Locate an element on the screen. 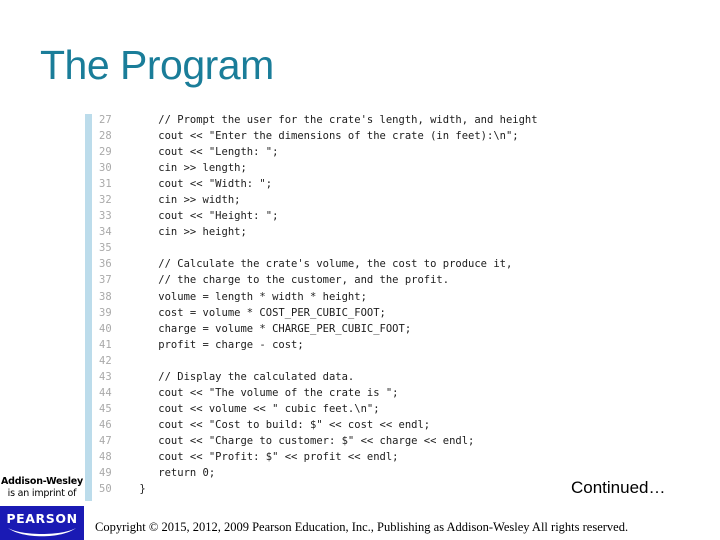 This screenshot has height=540, width=720. code-line-number: 42 is located at coordinates (105, 360).